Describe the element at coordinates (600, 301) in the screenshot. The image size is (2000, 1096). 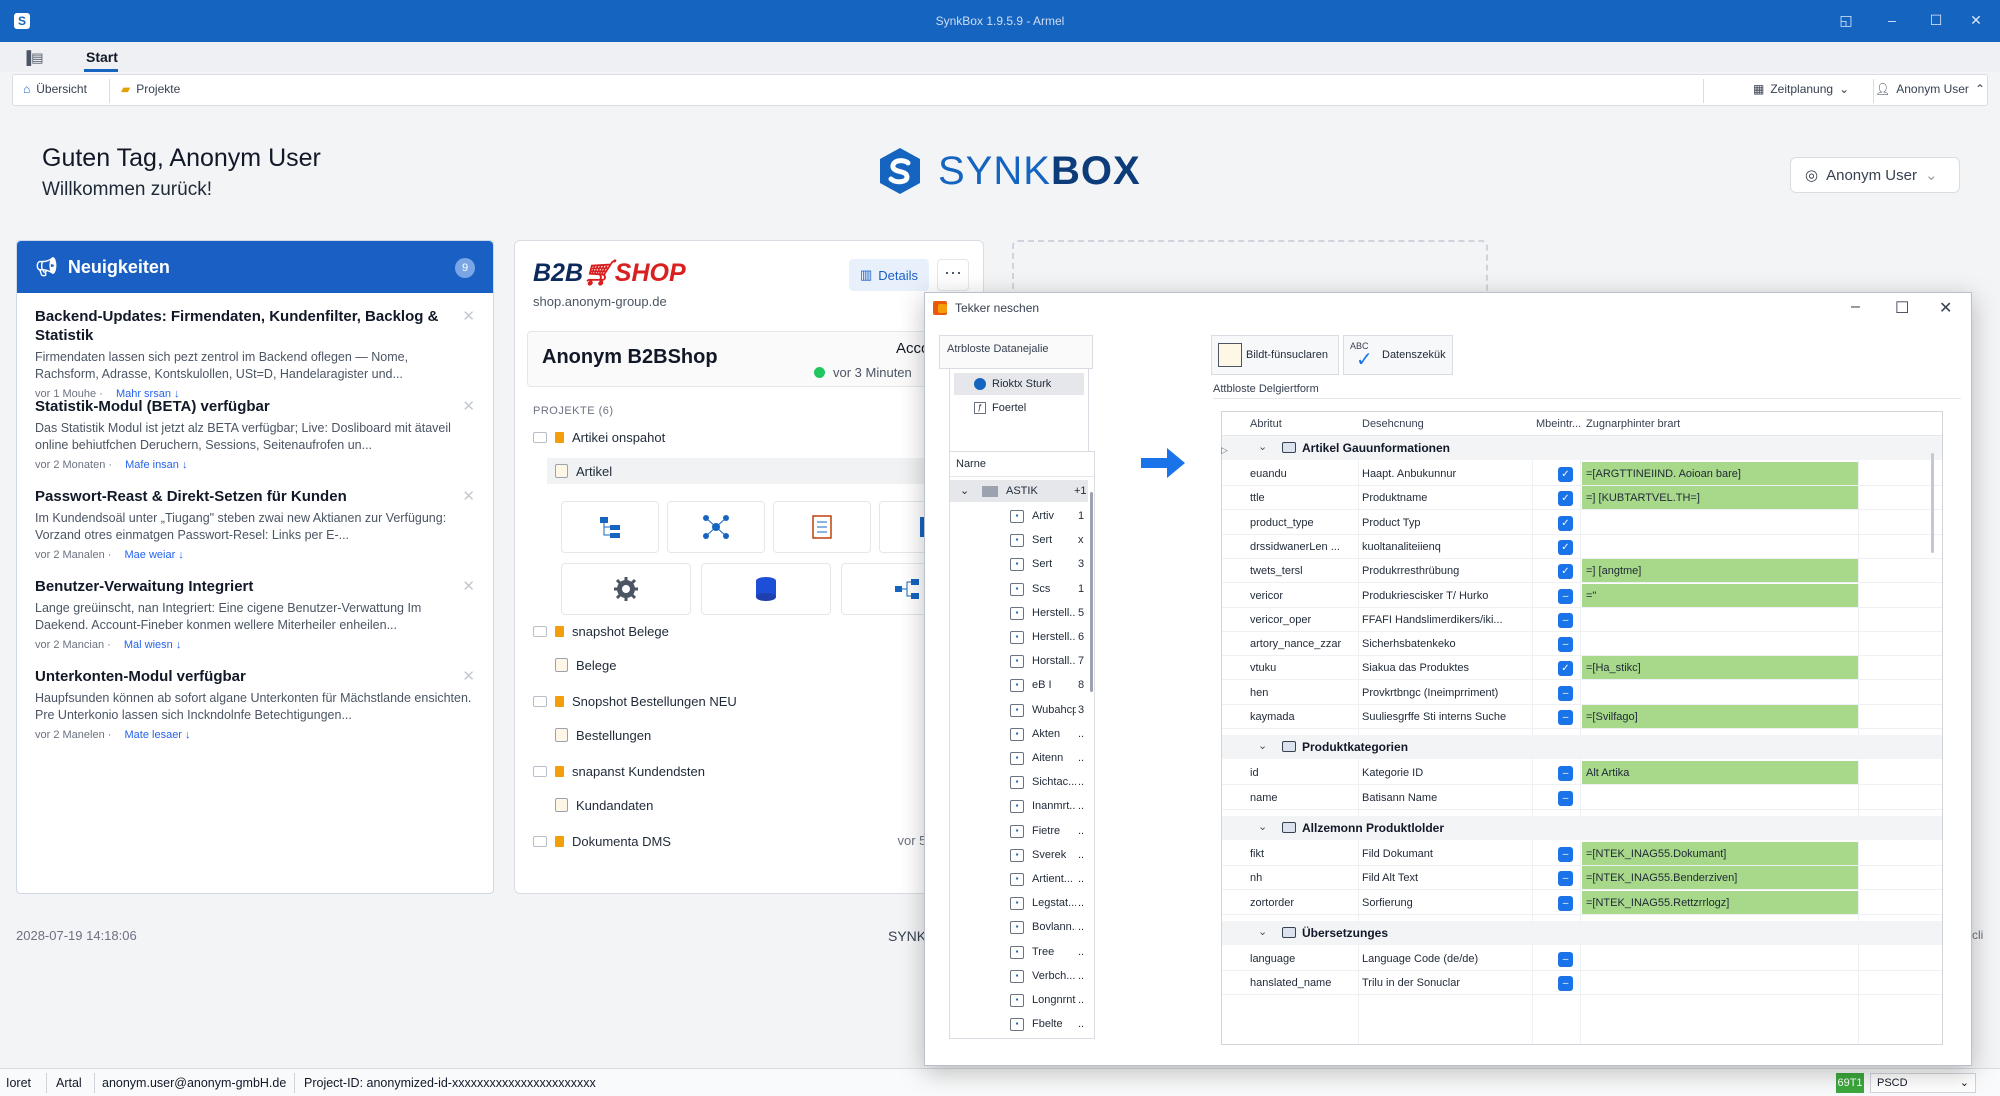
I see `shop-url: shop.anonym-group.de` at that location.